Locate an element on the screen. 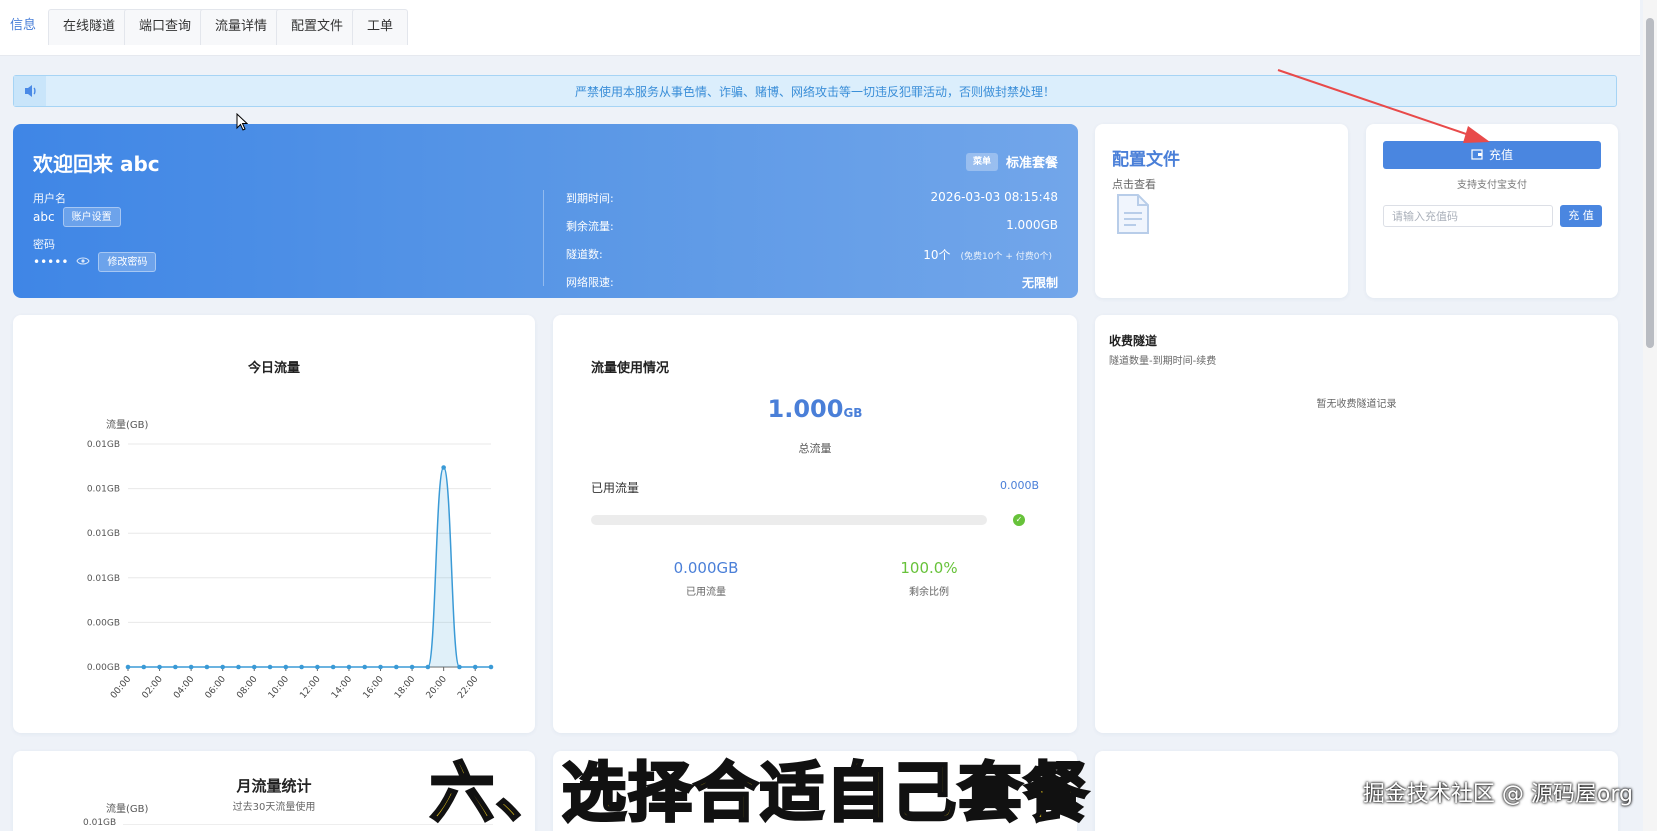 The width and height of the screenshot is (1657, 831). watermark: 掘金技术社区 @ 源码屋org is located at coordinates (1497, 794).